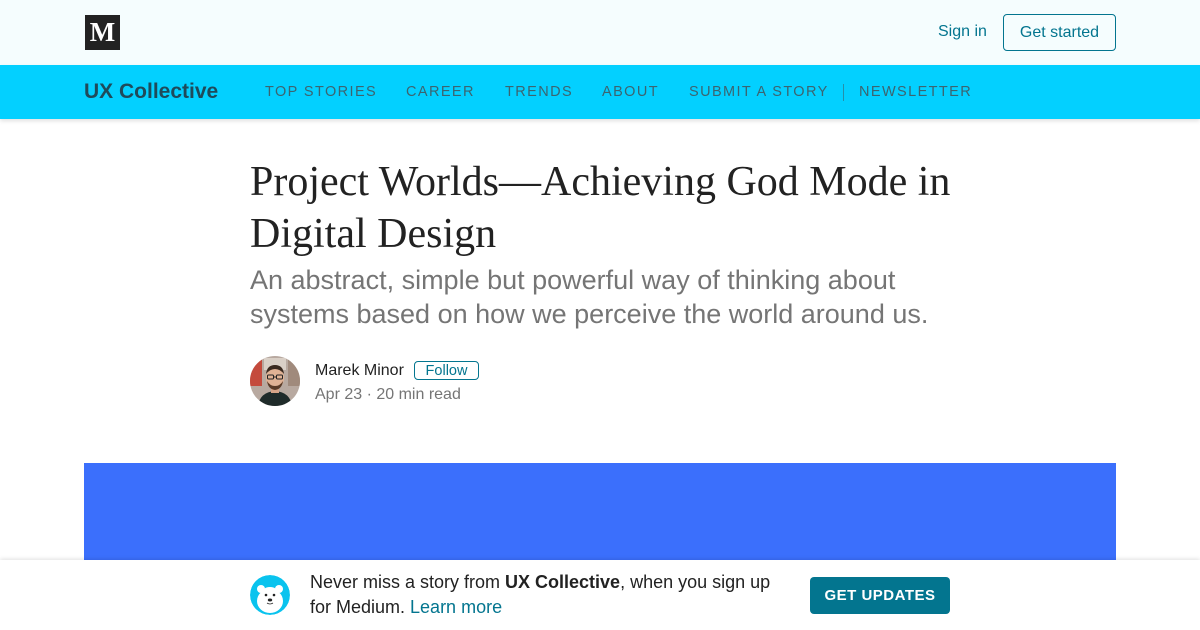  Describe the element at coordinates (102, 32) in the screenshot. I see `medium-logo-icon: M` at that location.